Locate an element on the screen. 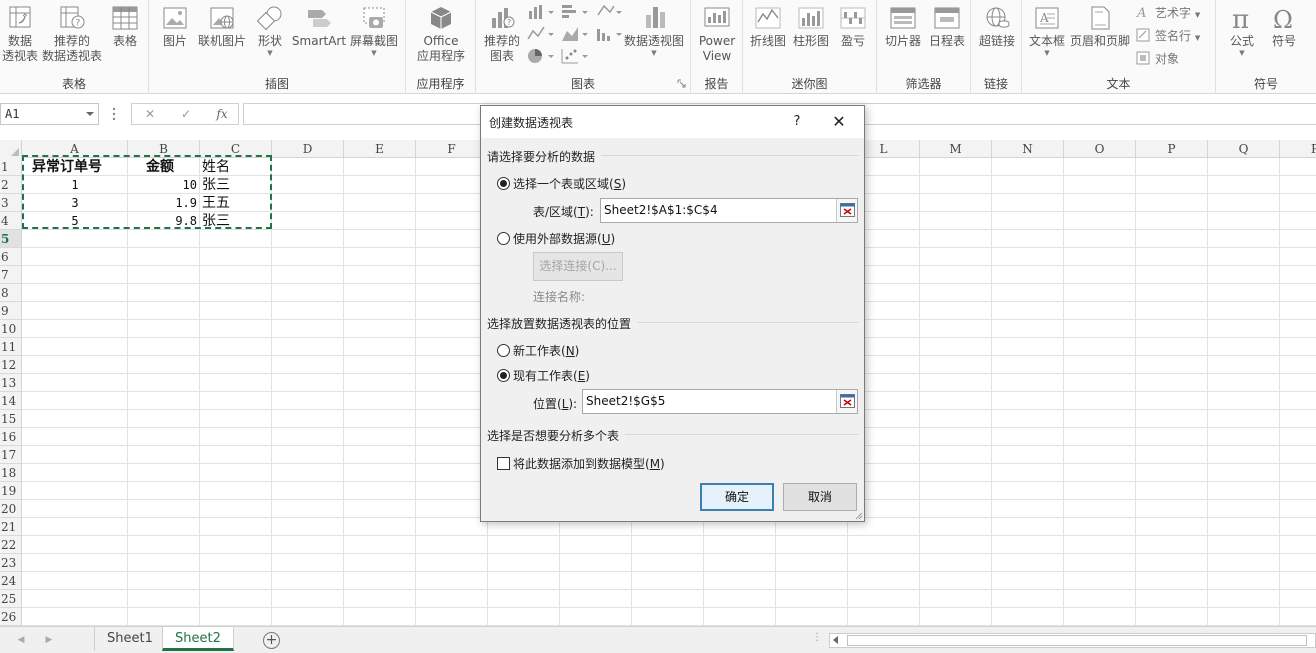 This screenshot has height=653, width=1316. recommended-pivot-tables-button: ? 推荐的 数据透视表 is located at coordinates (72, 34).